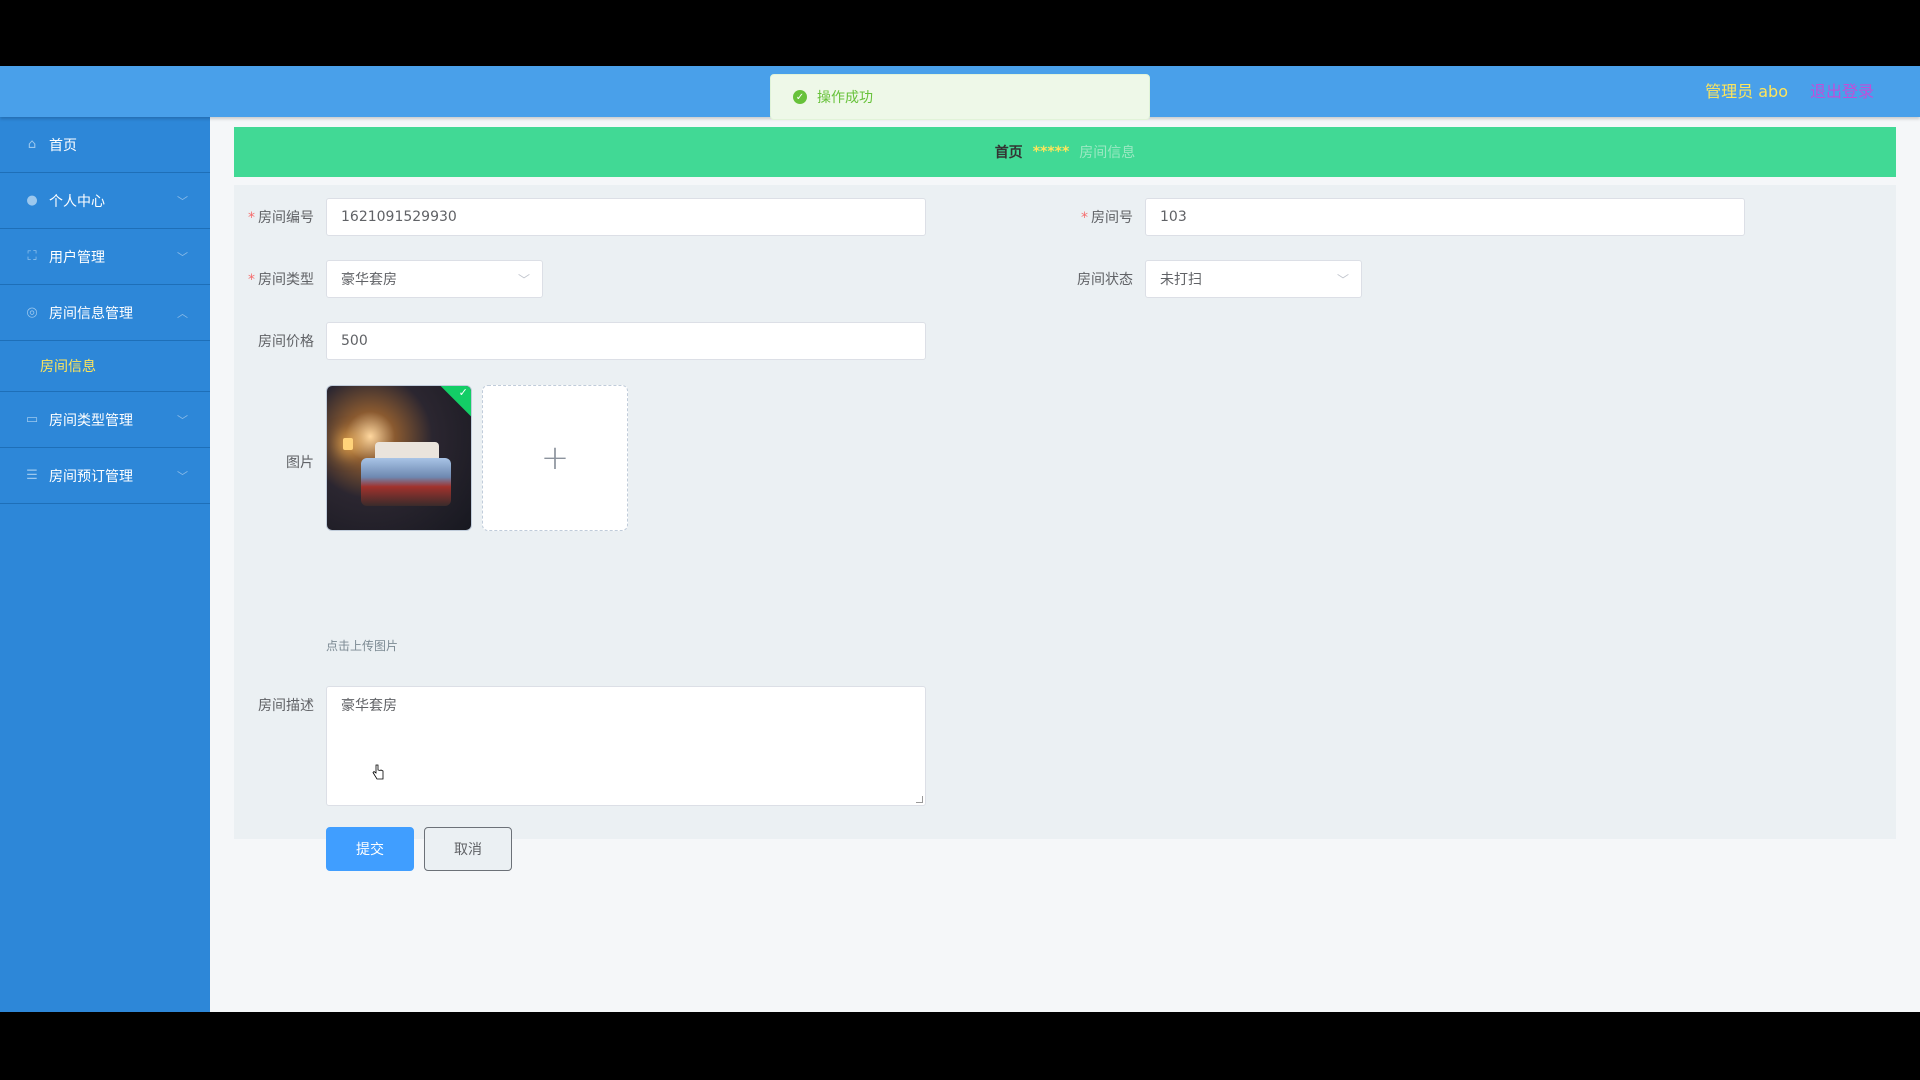  I want to click on room-type-row: * 房间类型 豪华套房 ﹀, so click(388, 279).